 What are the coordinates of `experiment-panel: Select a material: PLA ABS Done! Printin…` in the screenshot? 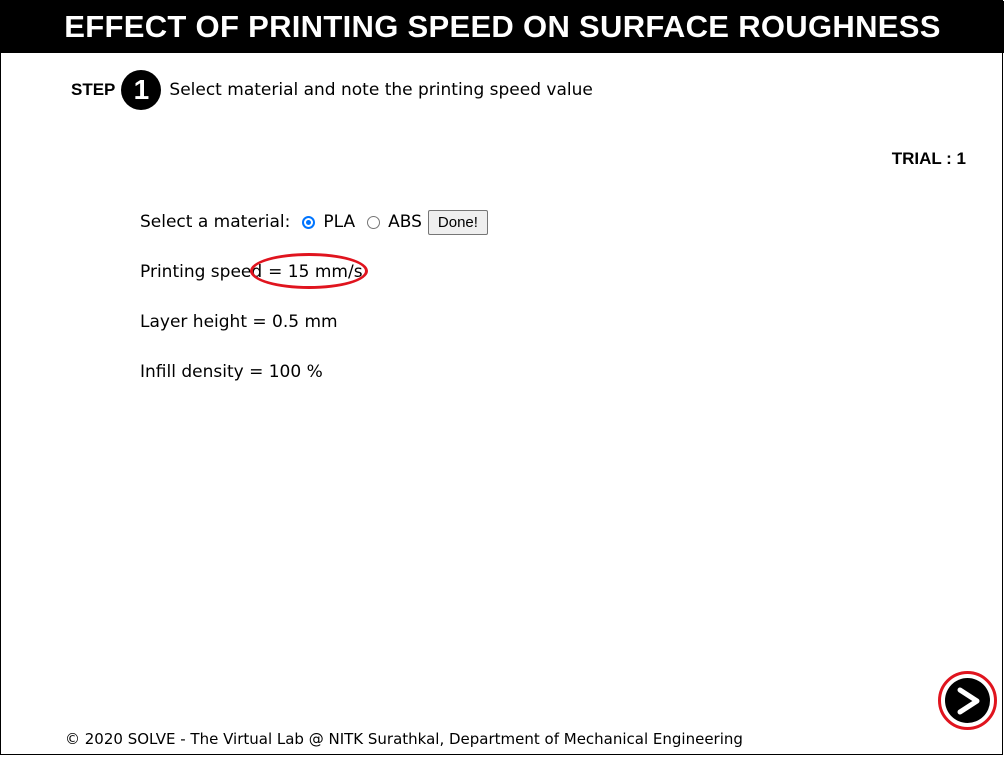 It's located at (314, 297).